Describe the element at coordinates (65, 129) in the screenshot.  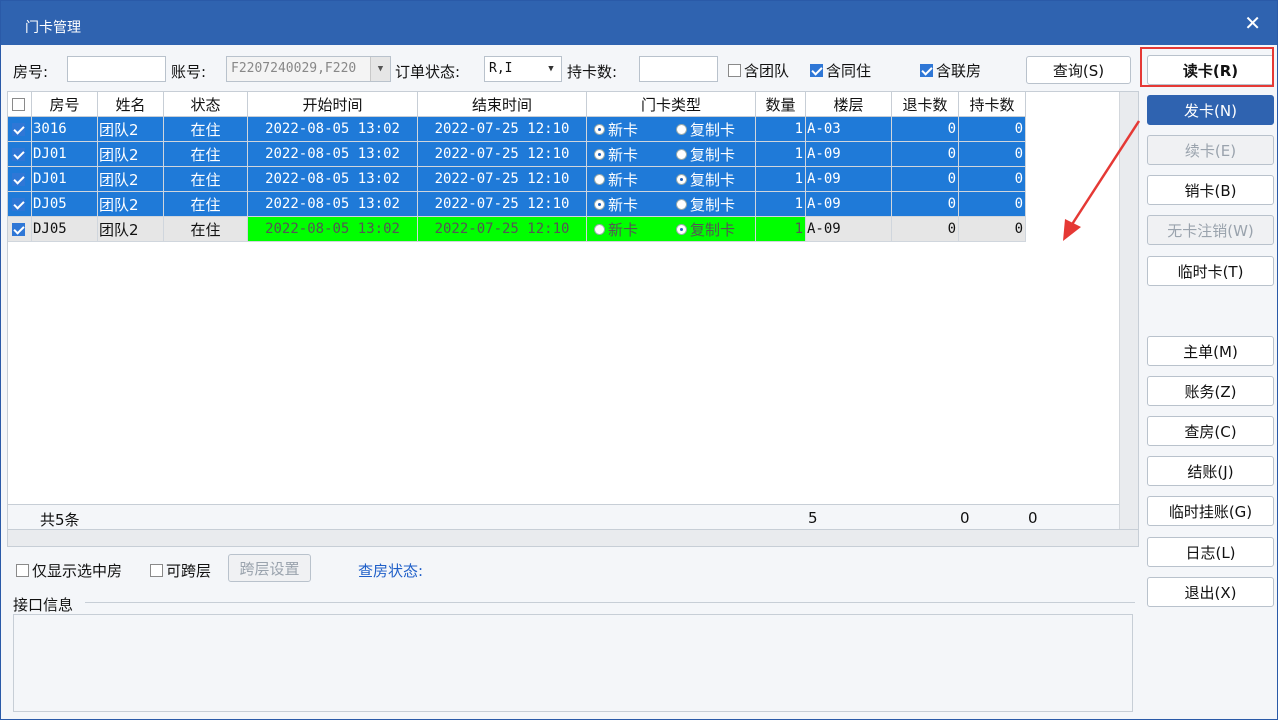
I see `room-cell: 3016` at that location.